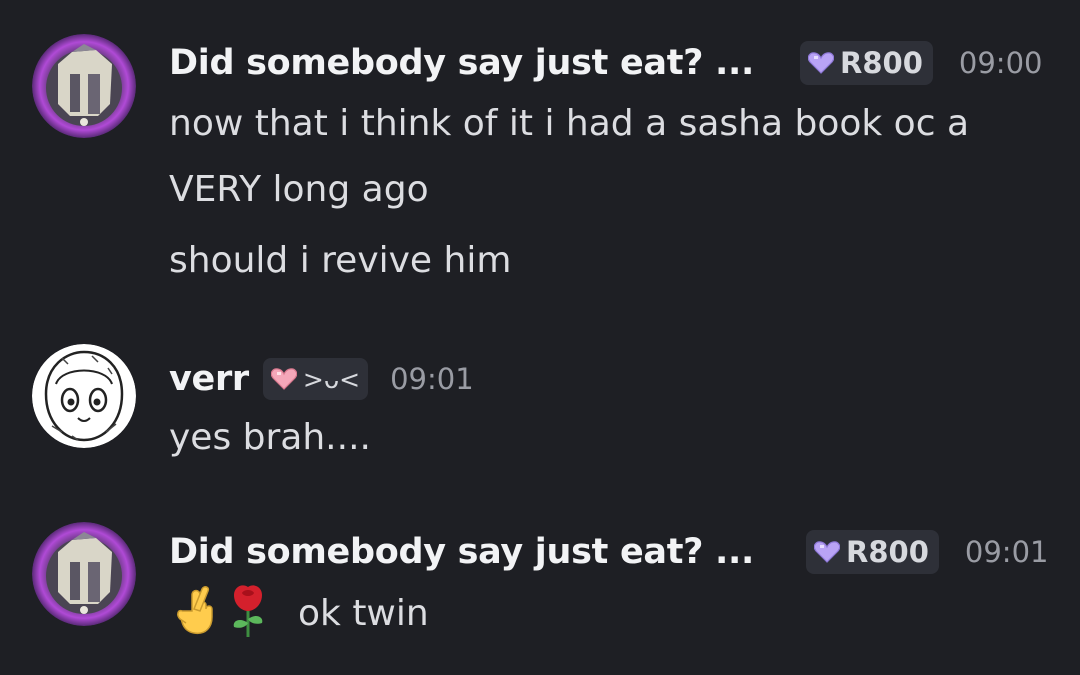 The width and height of the screenshot is (1080, 675). What do you see at coordinates (209, 379) in the screenshot?
I see `username: verr` at bounding box center [209, 379].